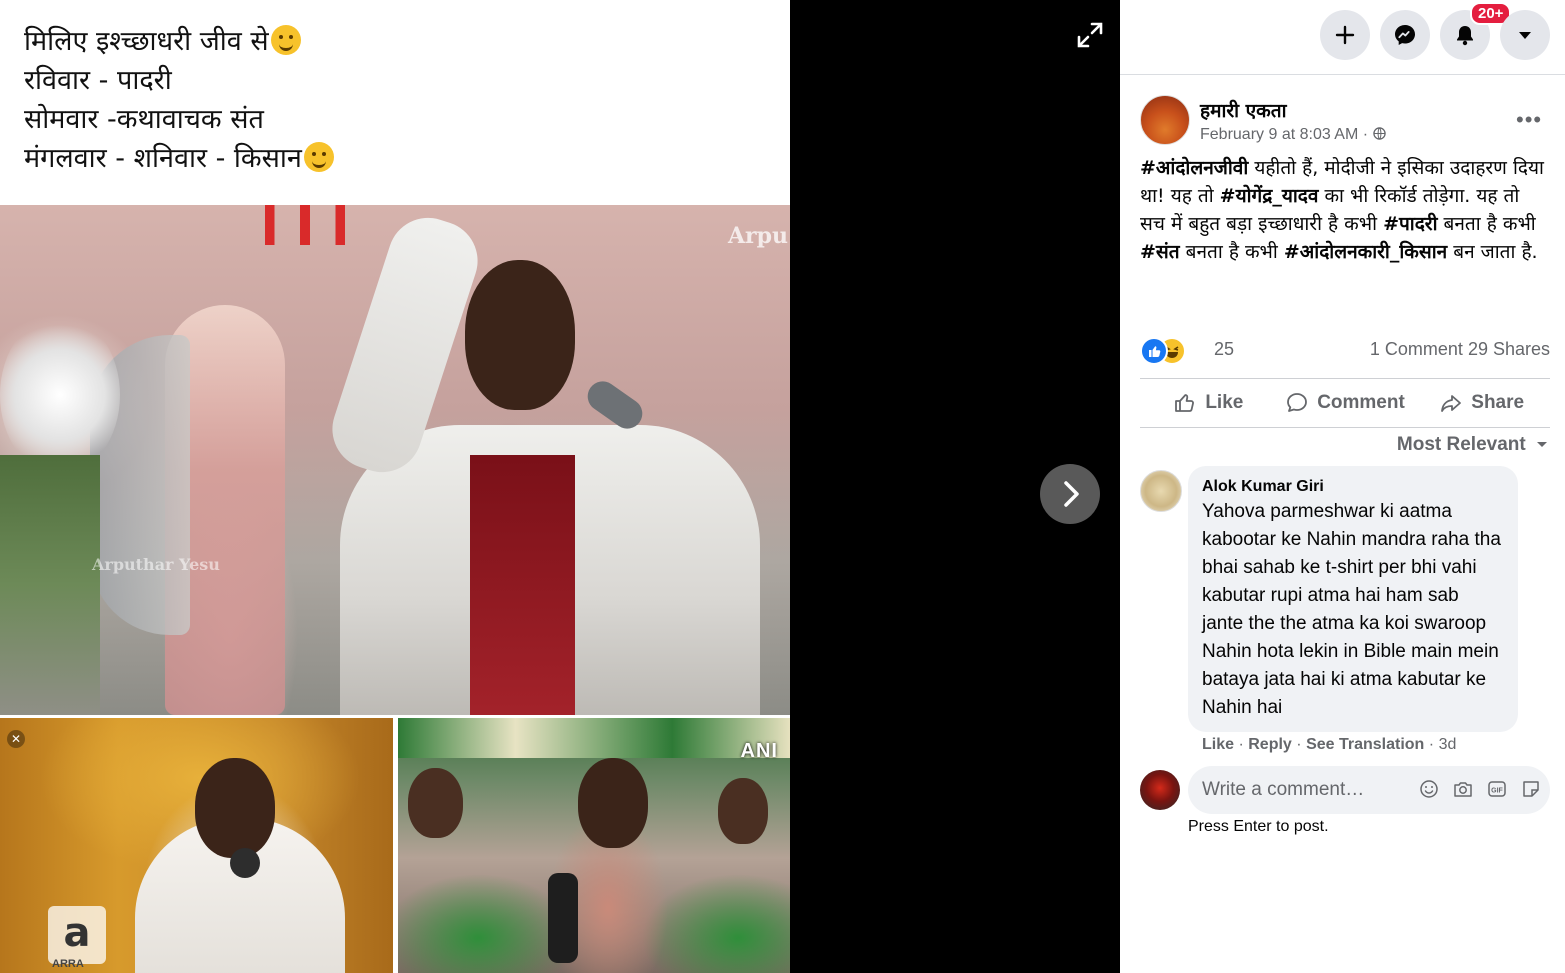  Describe the element at coordinates (1353, 487) in the screenshot. I see `commenter-name: Alok Kumar Giri` at that location.